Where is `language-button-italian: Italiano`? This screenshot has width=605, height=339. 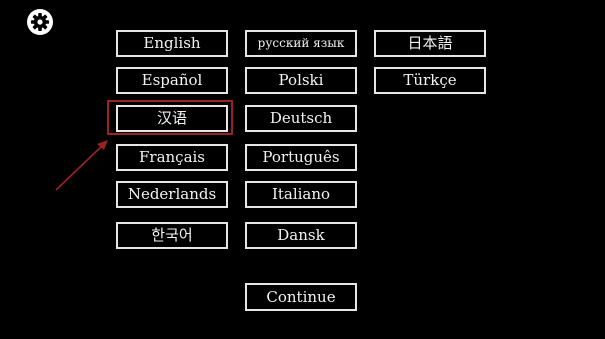
language-button-italian: Italiano is located at coordinates (301, 194).